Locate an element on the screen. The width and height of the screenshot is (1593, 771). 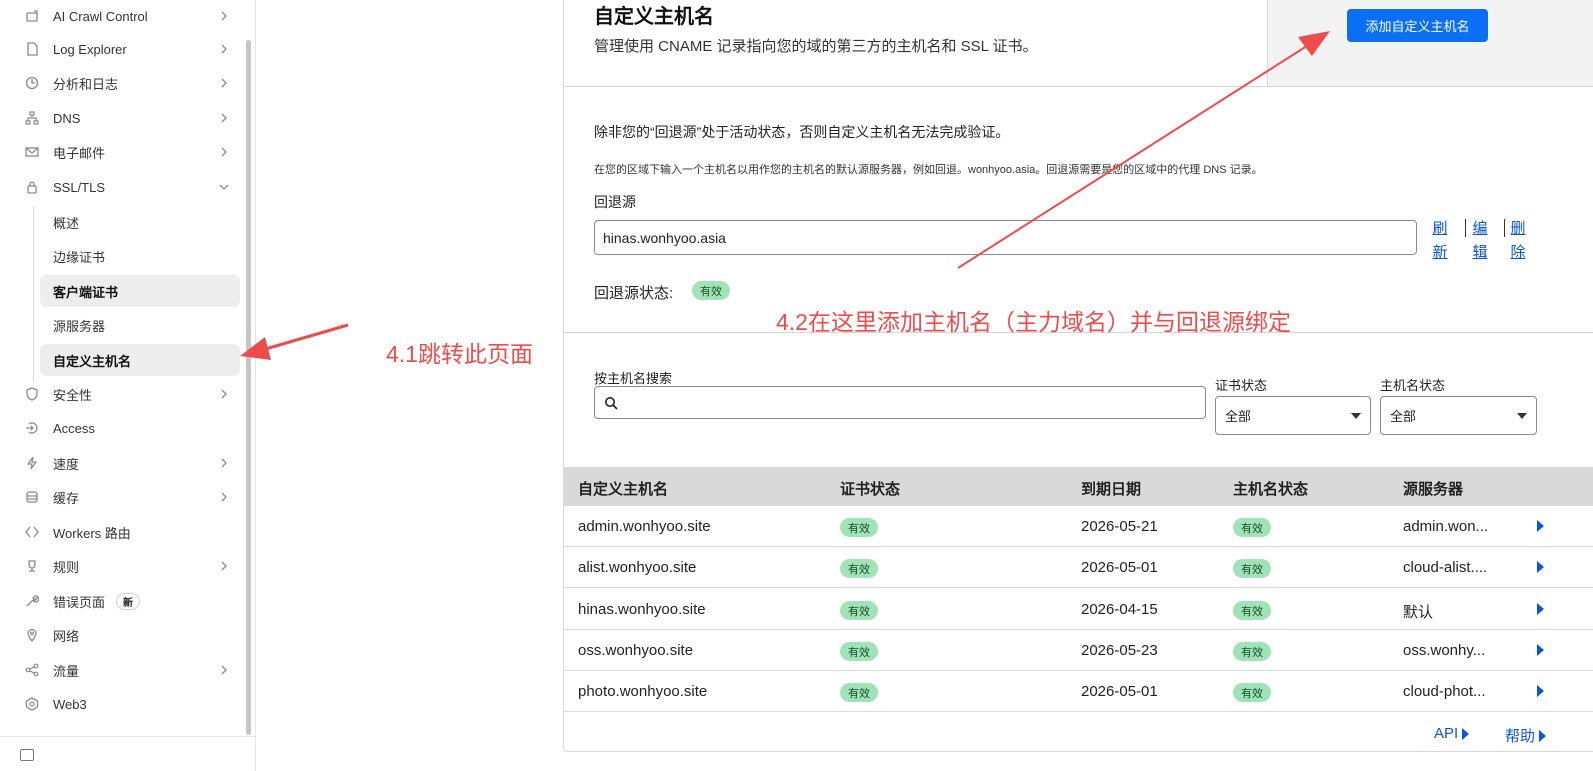
sidebar-subitem-origin-server: 源服务器 is located at coordinates (140, 325).